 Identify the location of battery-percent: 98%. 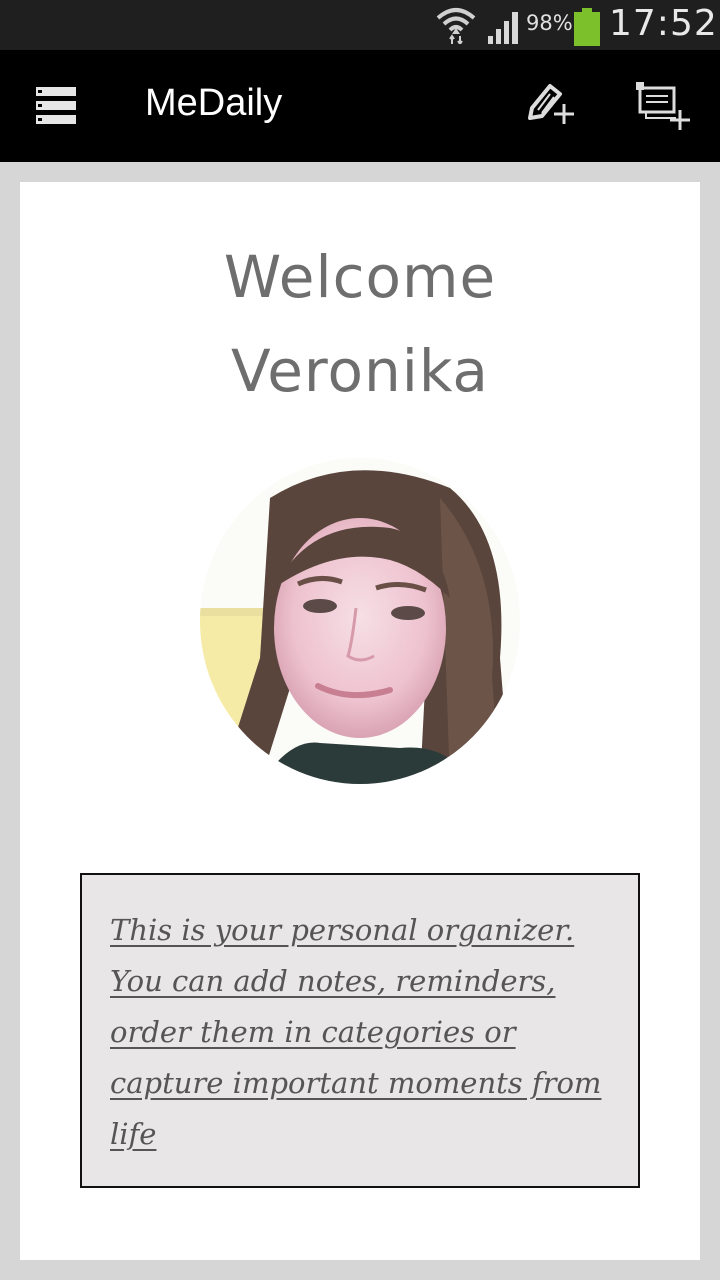
(549, 23).